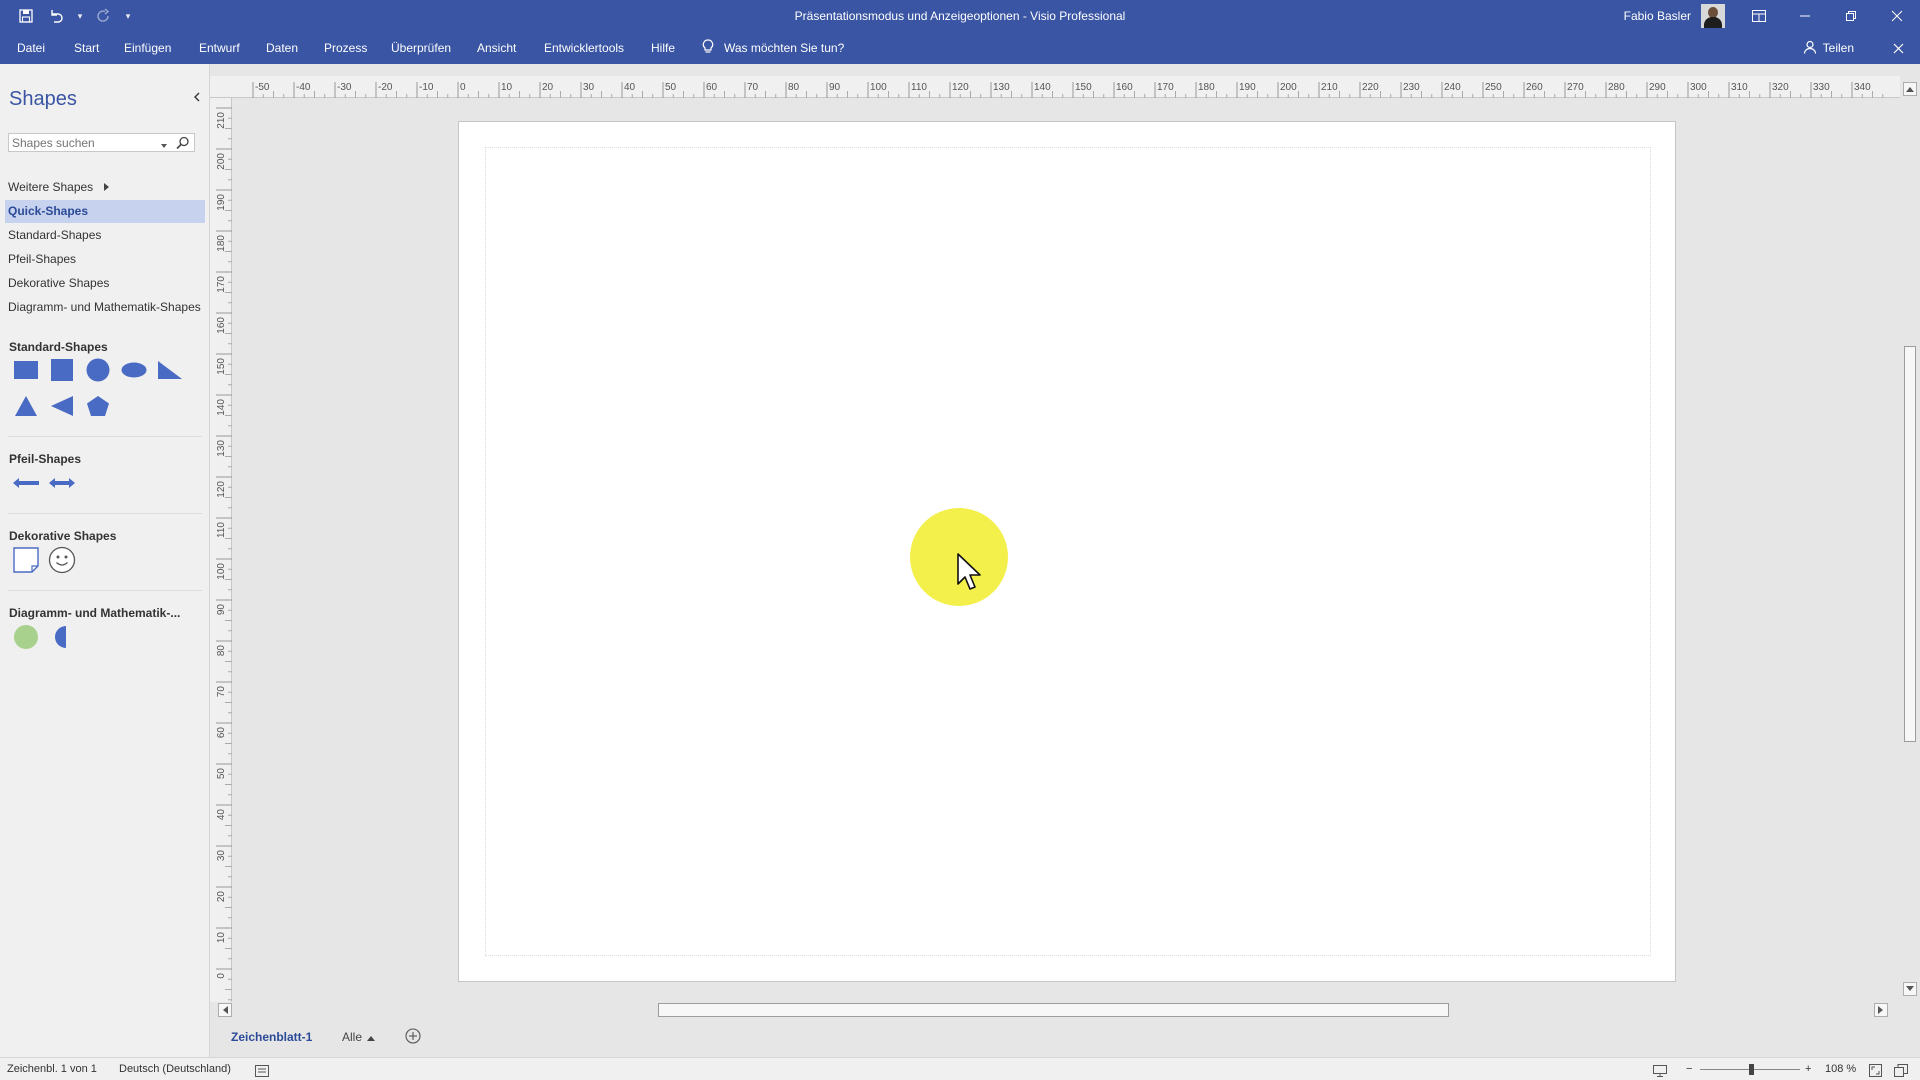 This screenshot has height=1080, width=1920. Describe the element at coordinates (105, 283) in the screenshot. I see `nav-item-decorative-shapes: Dekorative Shapes` at that location.